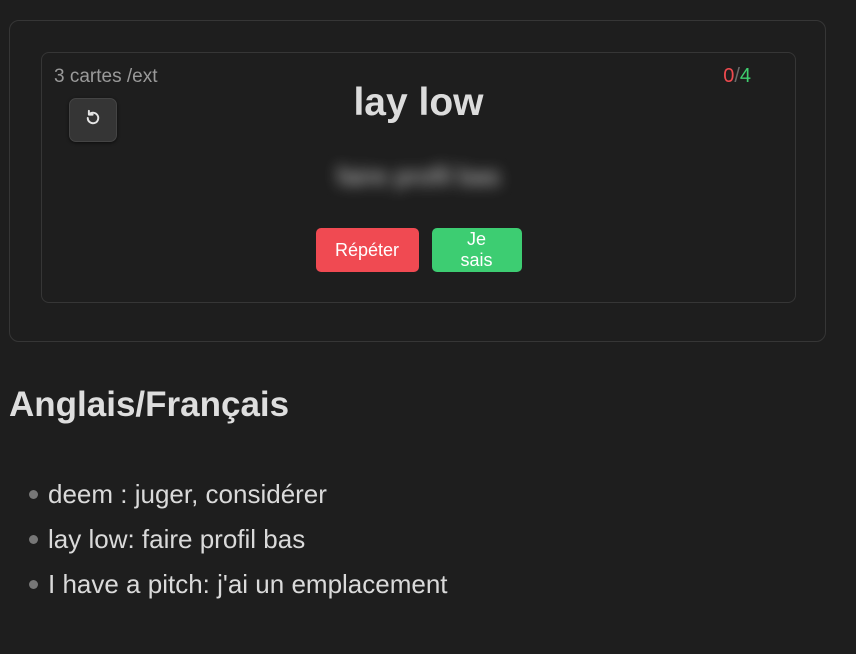  I want to click on list-item: I have a pitch: j'ai un emplacement, so click(238, 584).